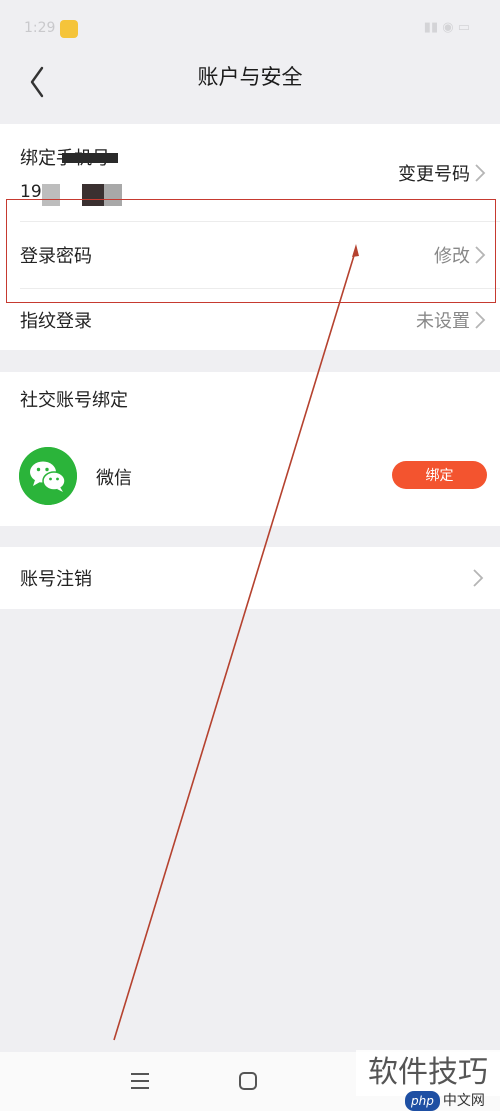 Image resolution: width=500 pixels, height=1111 pixels. Describe the element at coordinates (56, 579) in the screenshot. I see `account-cancel-label: 账号注销` at that location.